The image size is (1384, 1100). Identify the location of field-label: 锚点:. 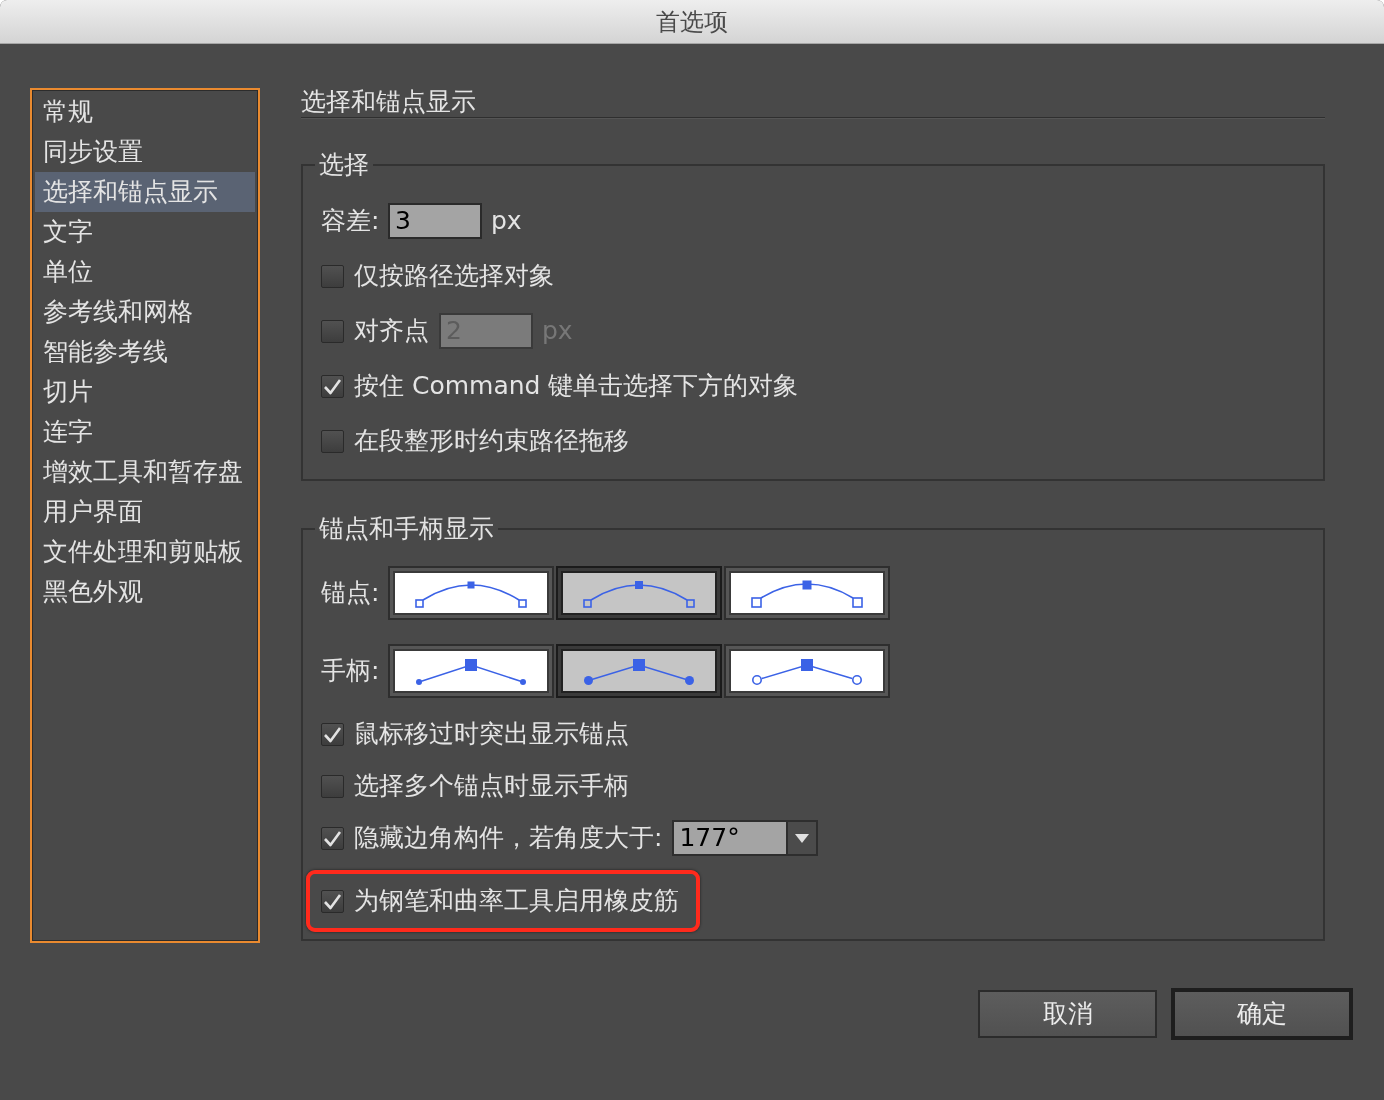
(351, 593).